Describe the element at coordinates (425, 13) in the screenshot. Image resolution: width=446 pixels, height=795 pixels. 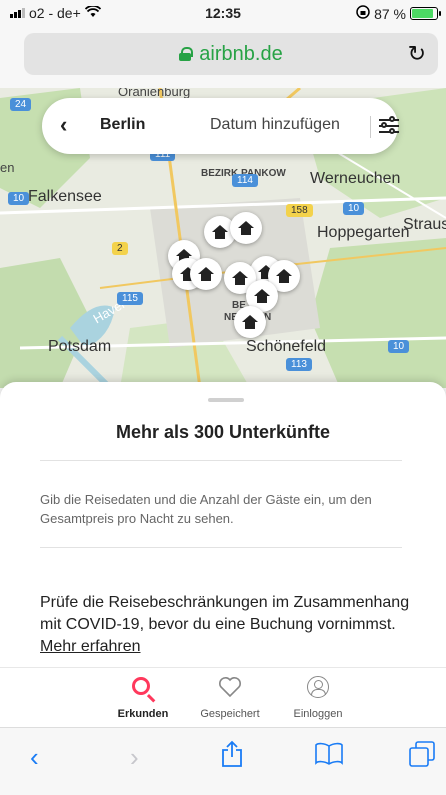
I see `battery-icon` at that location.